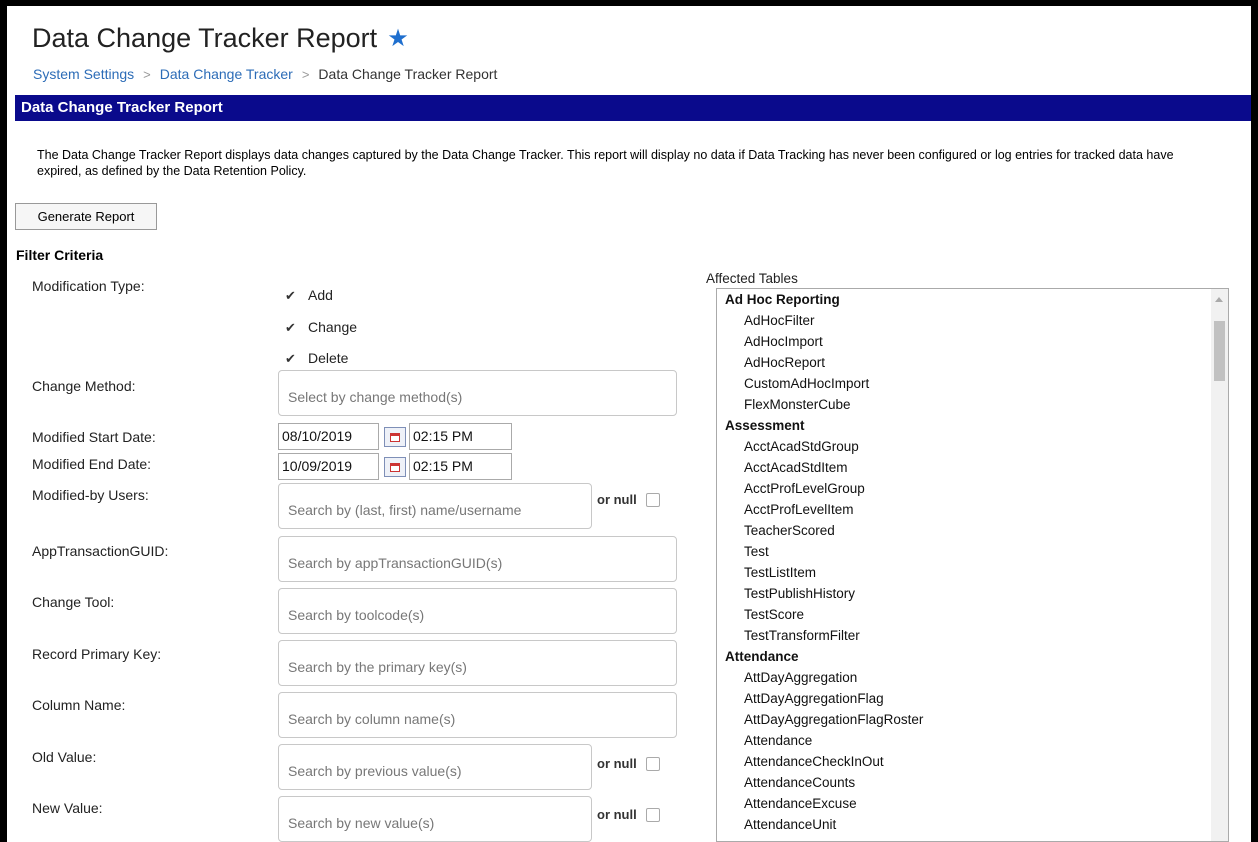  I want to click on guid-label: AppTransactionGUID:, so click(100, 551).